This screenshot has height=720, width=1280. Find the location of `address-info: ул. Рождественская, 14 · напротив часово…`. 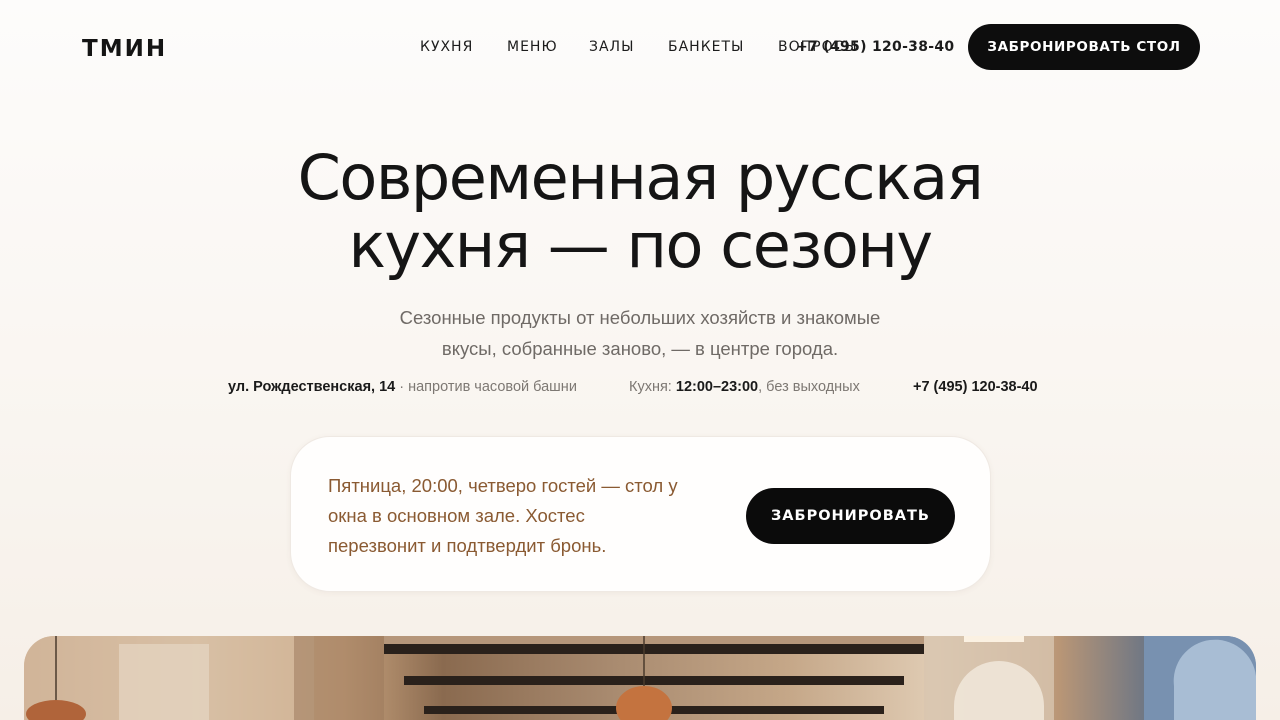

address-info: ул. Рождественская, 14 · напротив часово… is located at coordinates (402, 387).